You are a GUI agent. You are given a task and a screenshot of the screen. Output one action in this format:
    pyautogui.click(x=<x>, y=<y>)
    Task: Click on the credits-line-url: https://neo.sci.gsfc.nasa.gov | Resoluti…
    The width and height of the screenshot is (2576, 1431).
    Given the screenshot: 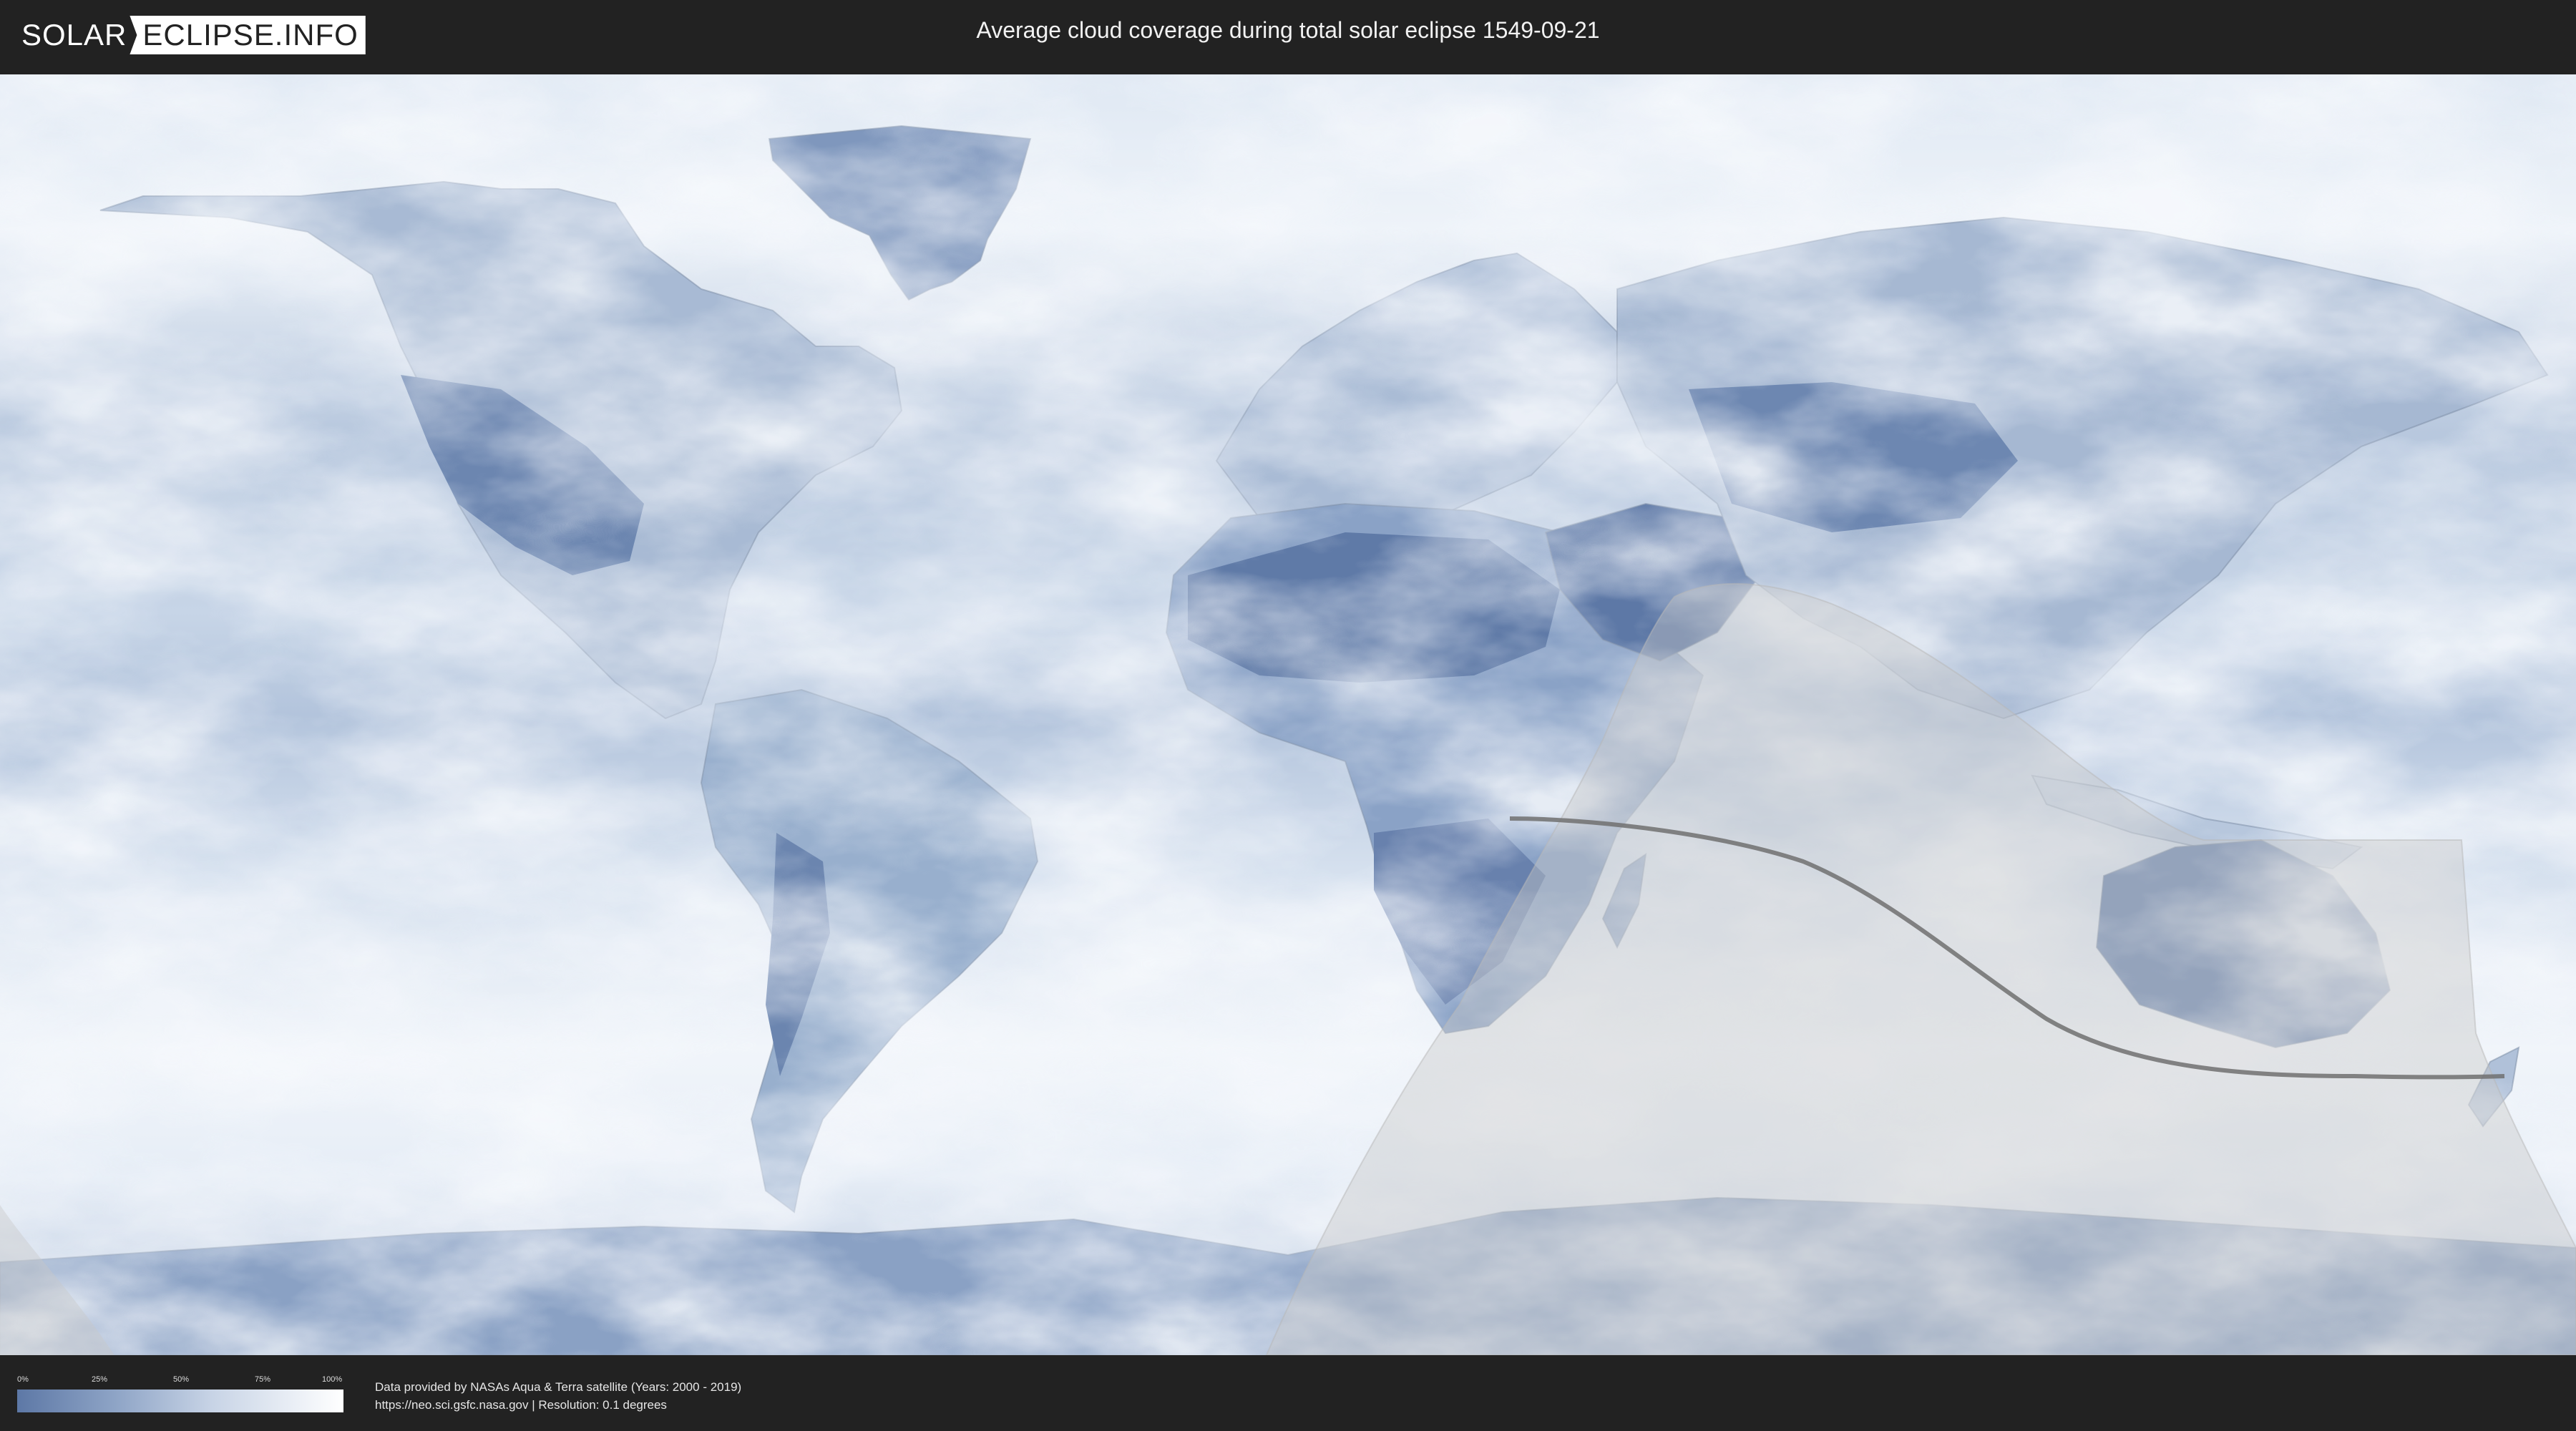 What is the action you would take?
    pyautogui.click(x=558, y=1405)
    